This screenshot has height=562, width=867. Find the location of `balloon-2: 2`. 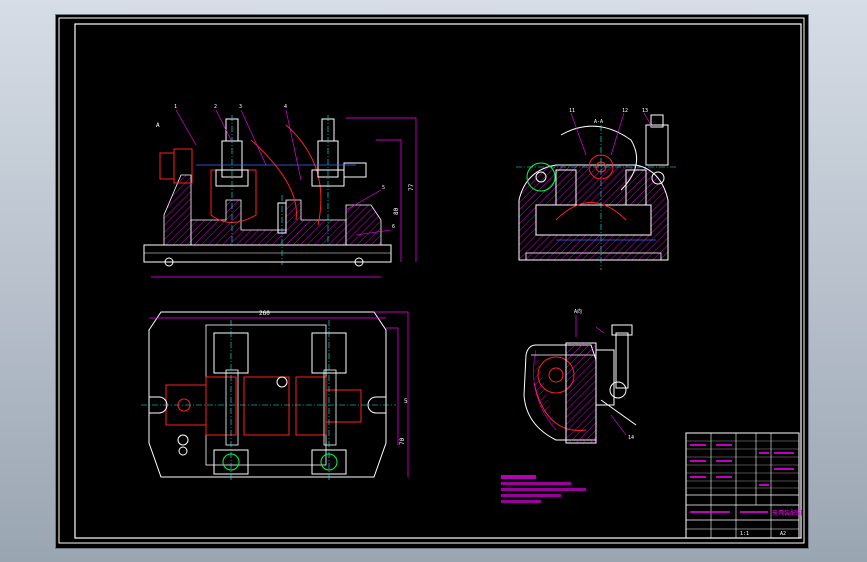

balloon-2: 2 is located at coordinates (215, 107).